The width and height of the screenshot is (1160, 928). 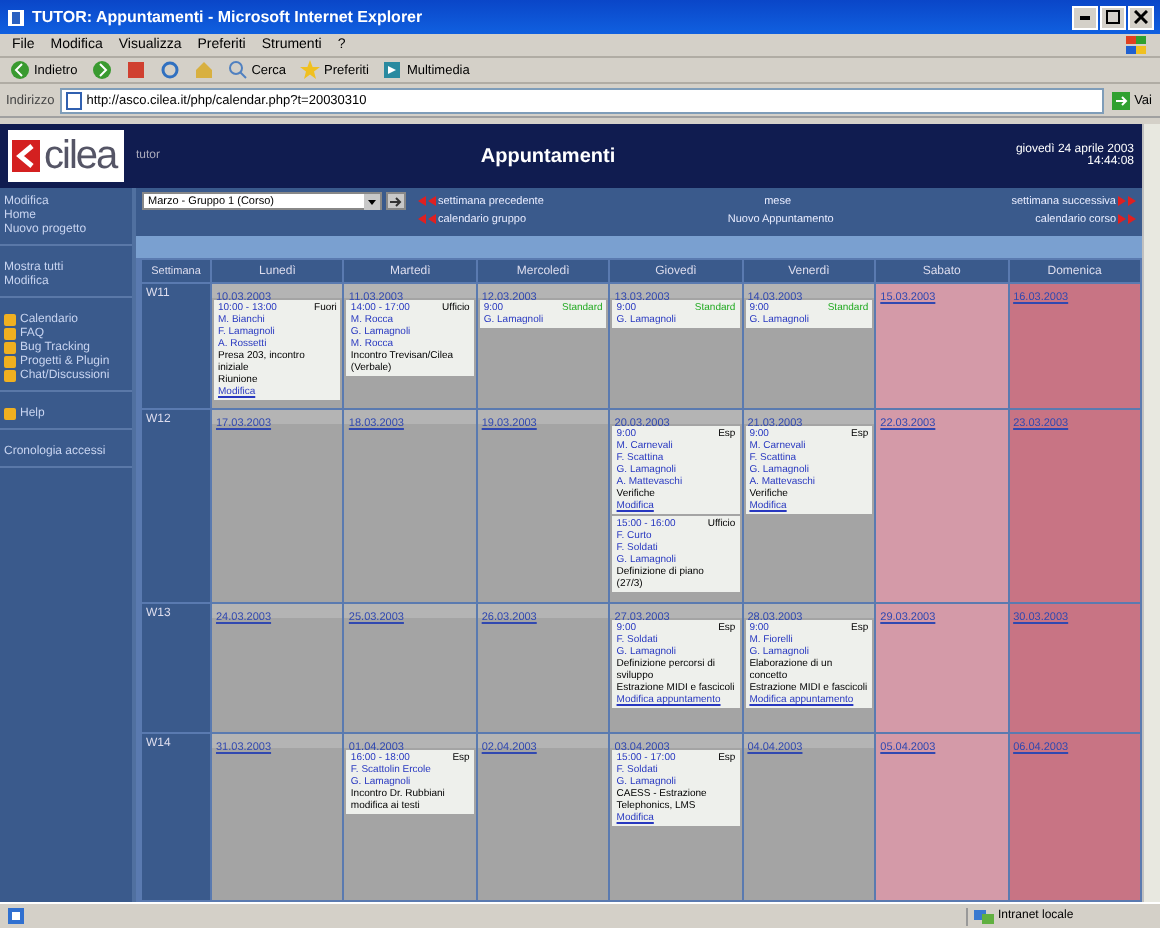 What do you see at coordinates (26, 156) in the screenshot?
I see `logo-mark-icon` at bounding box center [26, 156].